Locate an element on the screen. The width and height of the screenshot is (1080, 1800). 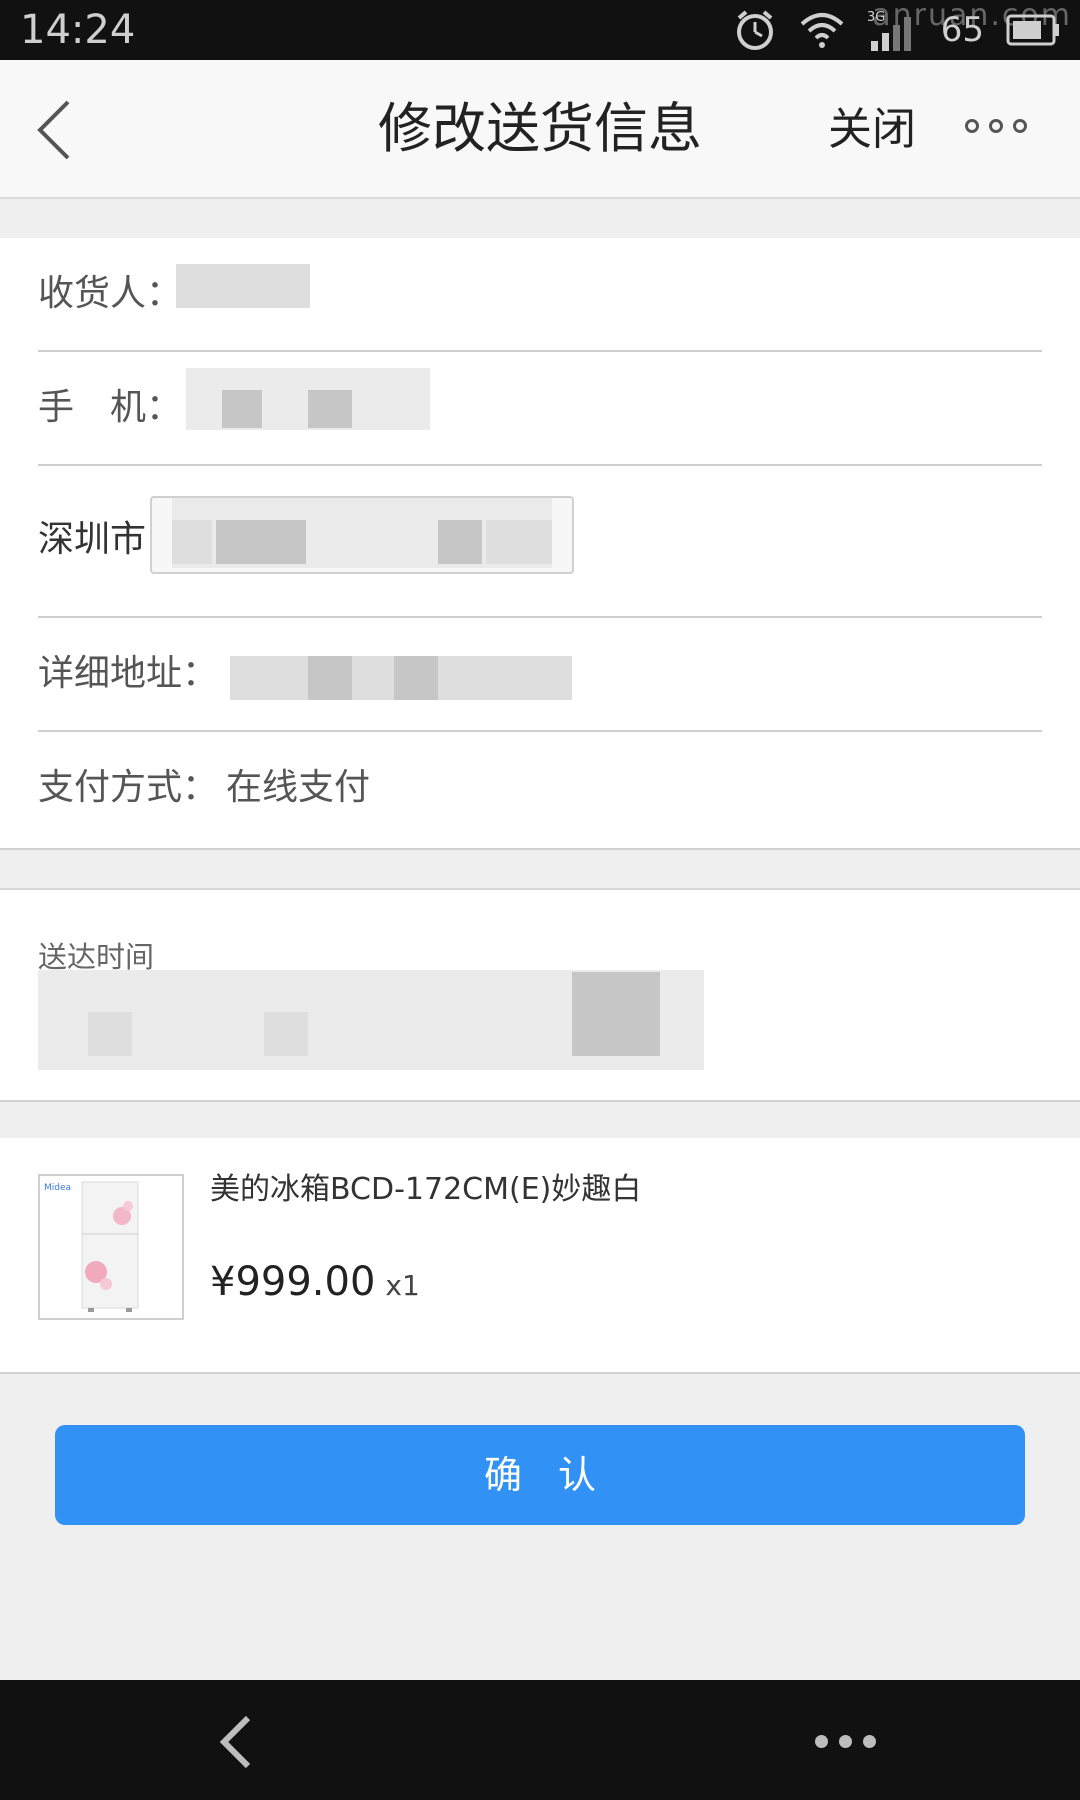
page-title: 修改送货信息 is located at coordinates (540, 128).